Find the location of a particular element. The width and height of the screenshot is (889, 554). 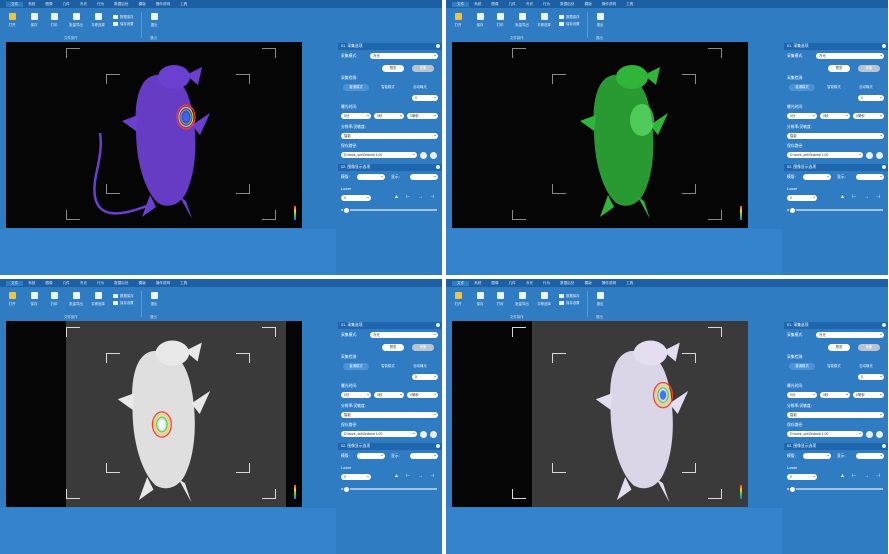

right-bound-icon: ⊣ is located at coordinates (432, 197).